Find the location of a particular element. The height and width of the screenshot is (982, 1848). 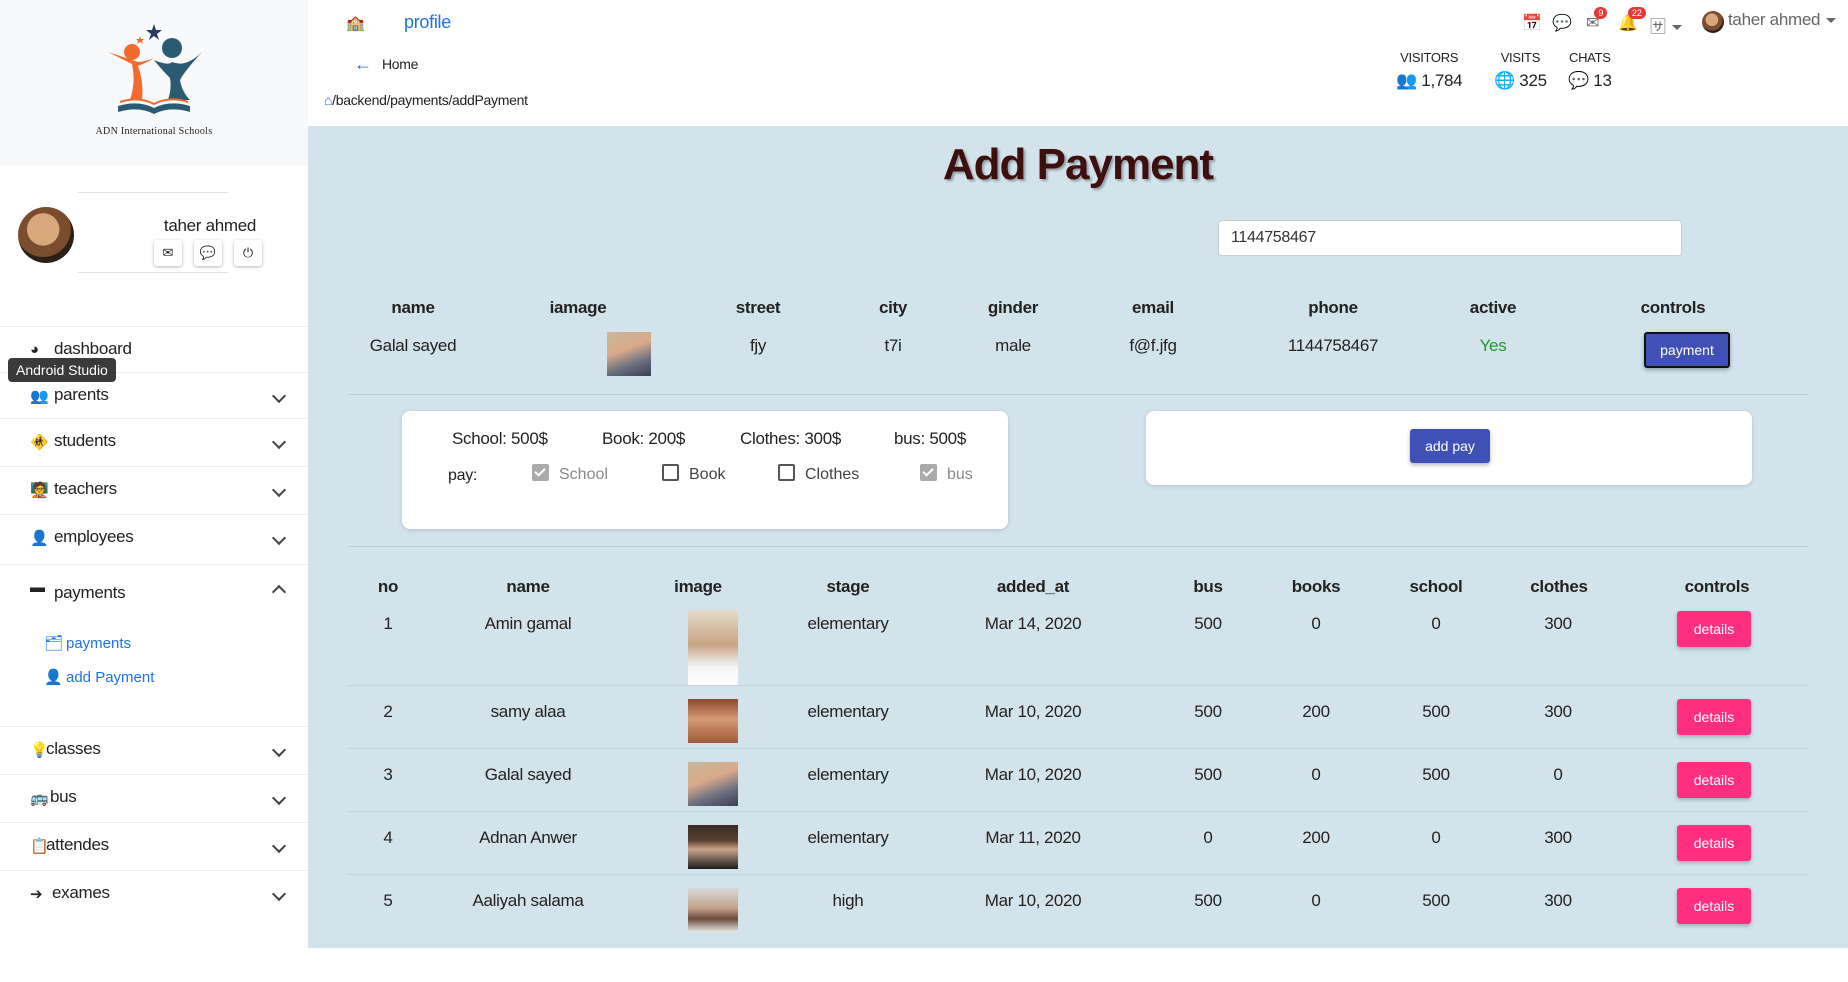

cell-added-at: Mar 14, 2020 is located at coordinates (1033, 623).